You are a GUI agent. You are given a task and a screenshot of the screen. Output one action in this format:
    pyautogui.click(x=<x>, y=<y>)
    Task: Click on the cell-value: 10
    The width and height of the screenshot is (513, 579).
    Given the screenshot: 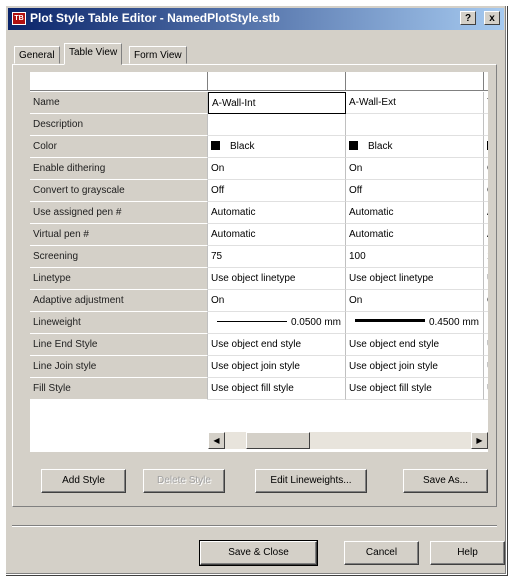 What is the action you would take?
    pyautogui.click(x=487, y=256)
    